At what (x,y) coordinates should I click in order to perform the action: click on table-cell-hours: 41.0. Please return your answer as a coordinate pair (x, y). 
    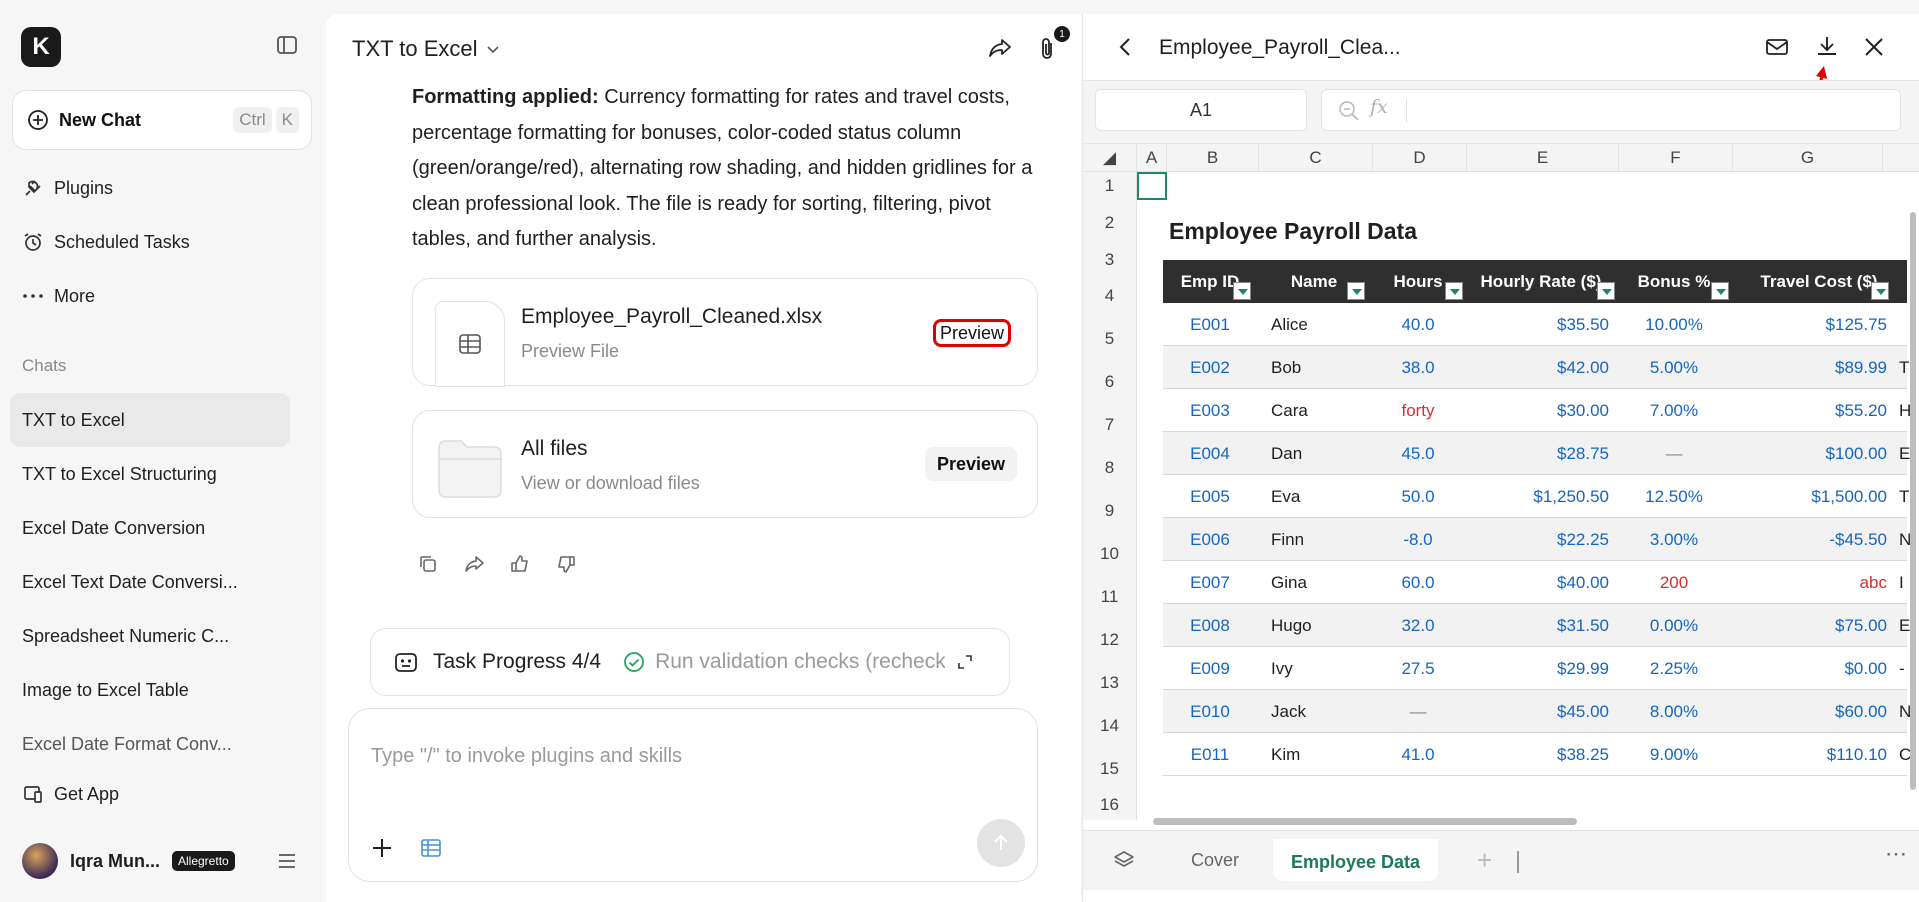
    Looking at the image, I should click on (1418, 754).